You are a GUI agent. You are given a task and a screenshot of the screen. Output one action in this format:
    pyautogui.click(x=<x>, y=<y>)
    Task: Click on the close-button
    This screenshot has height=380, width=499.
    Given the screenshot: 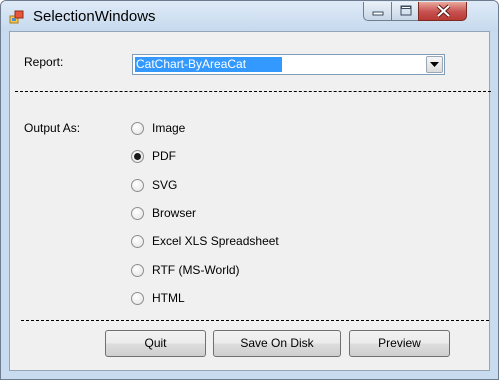 What is the action you would take?
    pyautogui.click(x=442, y=11)
    